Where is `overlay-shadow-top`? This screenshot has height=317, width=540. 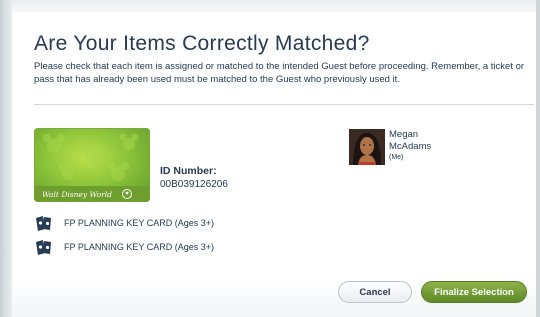 overlay-shadow-top is located at coordinates (274, 6).